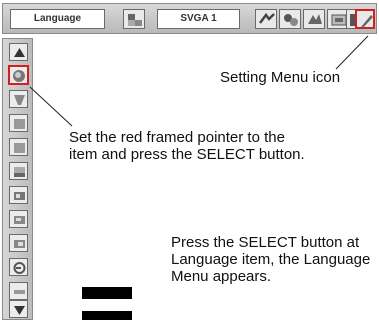 This screenshot has width=379, height=320. I want to click on setting-menu-icon-caption: Setting Menu icon, so click(280, 77).